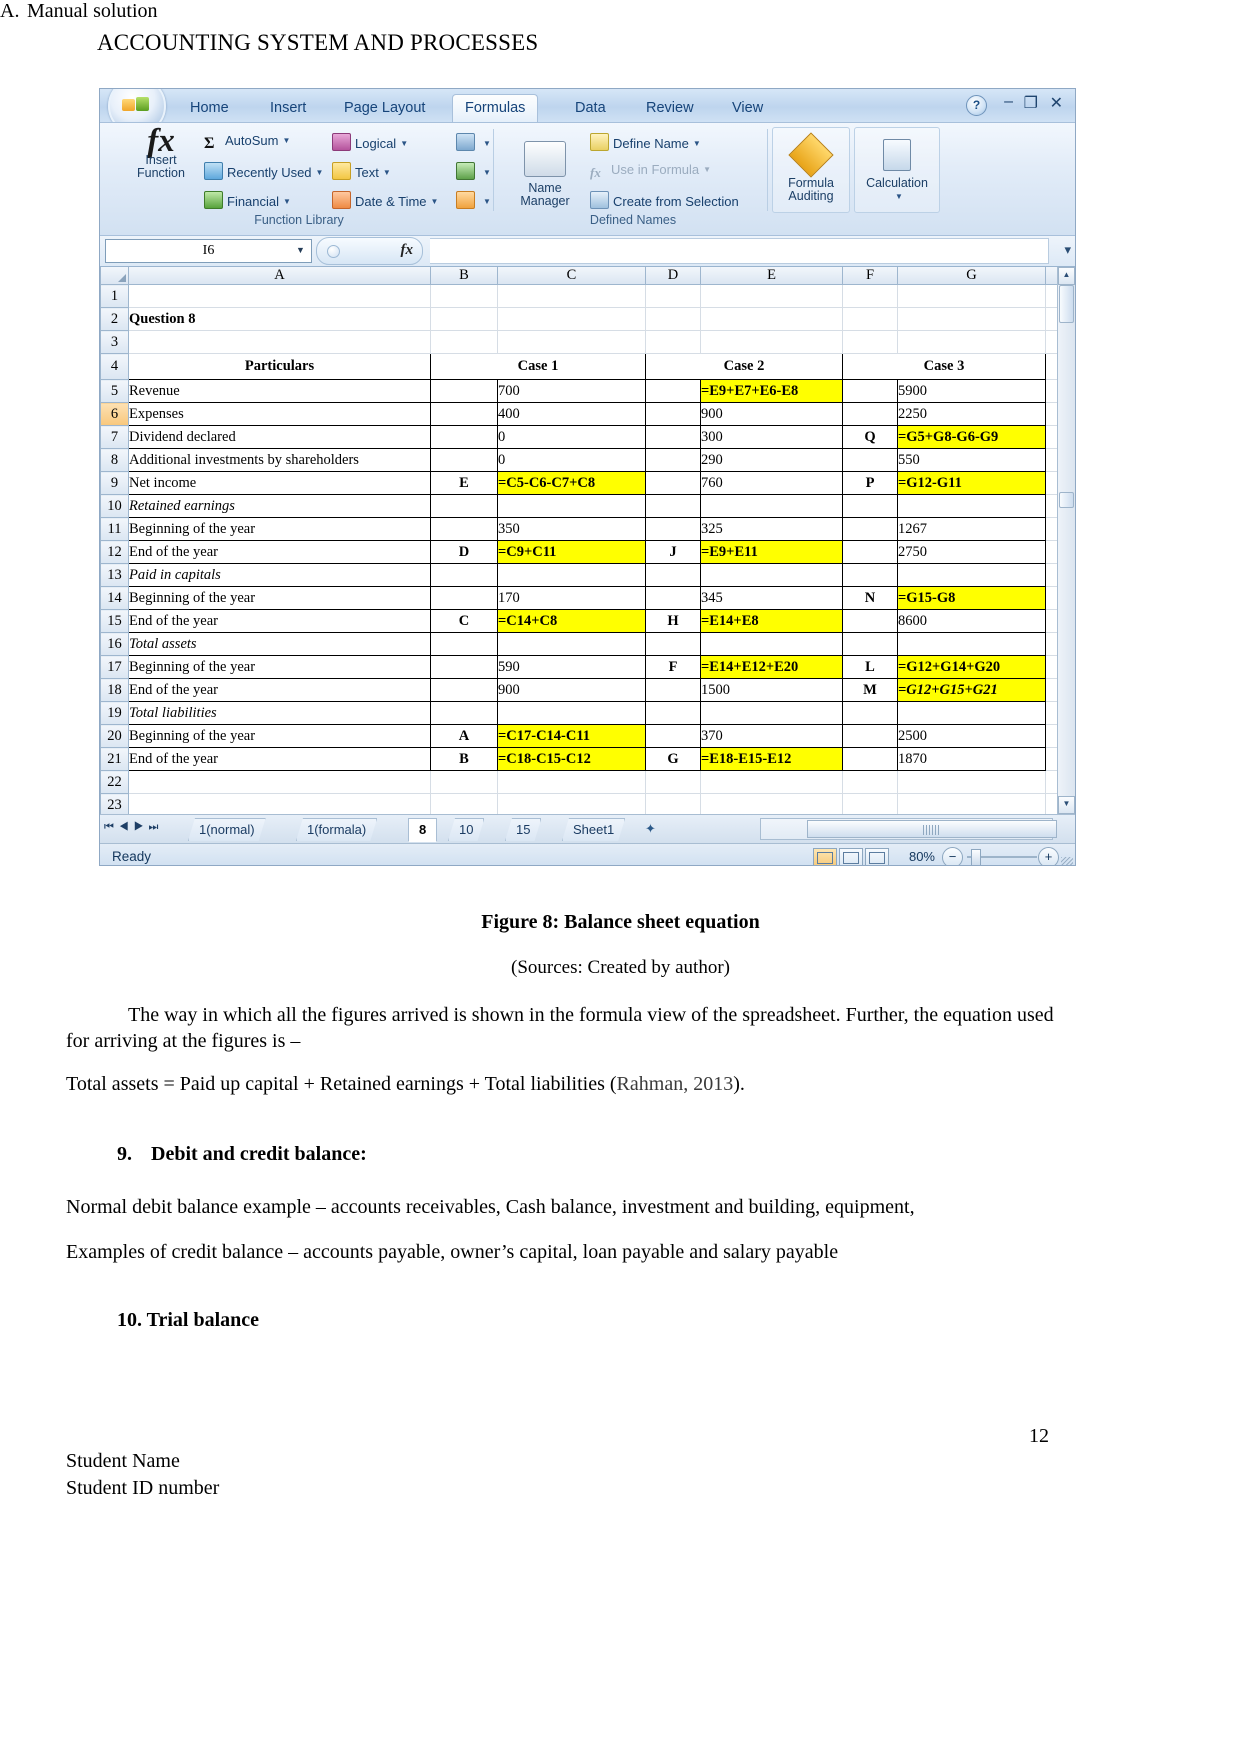 This screenshot has height=1754, width=1241. I want to click on cell-a9: Net income, so click(279, 483).